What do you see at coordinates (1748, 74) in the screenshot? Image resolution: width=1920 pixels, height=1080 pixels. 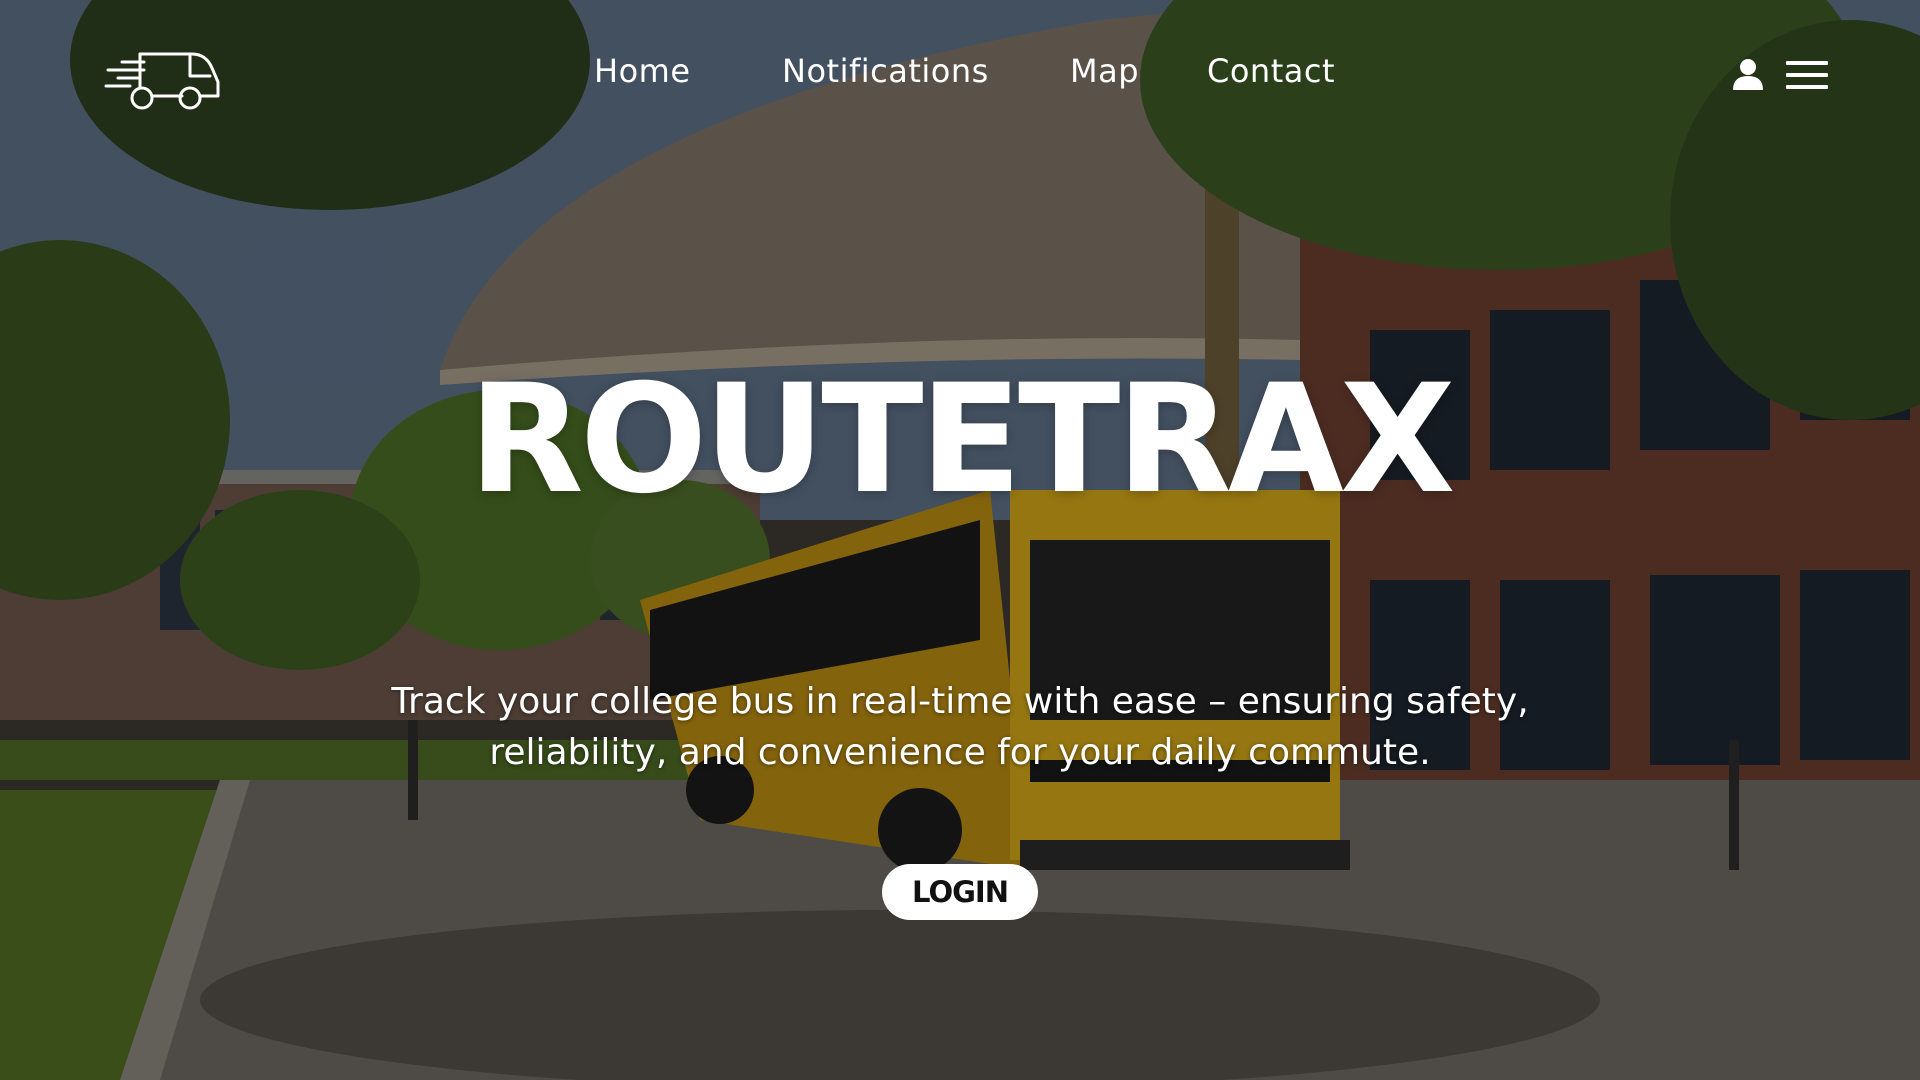 I see `user-icon` at bounding box center [1748, 74].